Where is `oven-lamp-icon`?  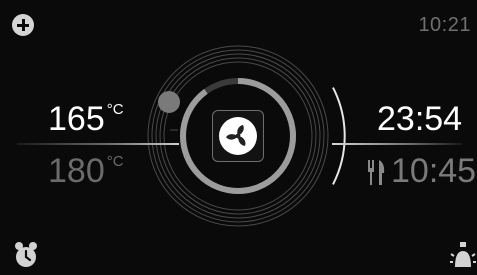 oven-lamp-icon is located at coordinates (463, 255).